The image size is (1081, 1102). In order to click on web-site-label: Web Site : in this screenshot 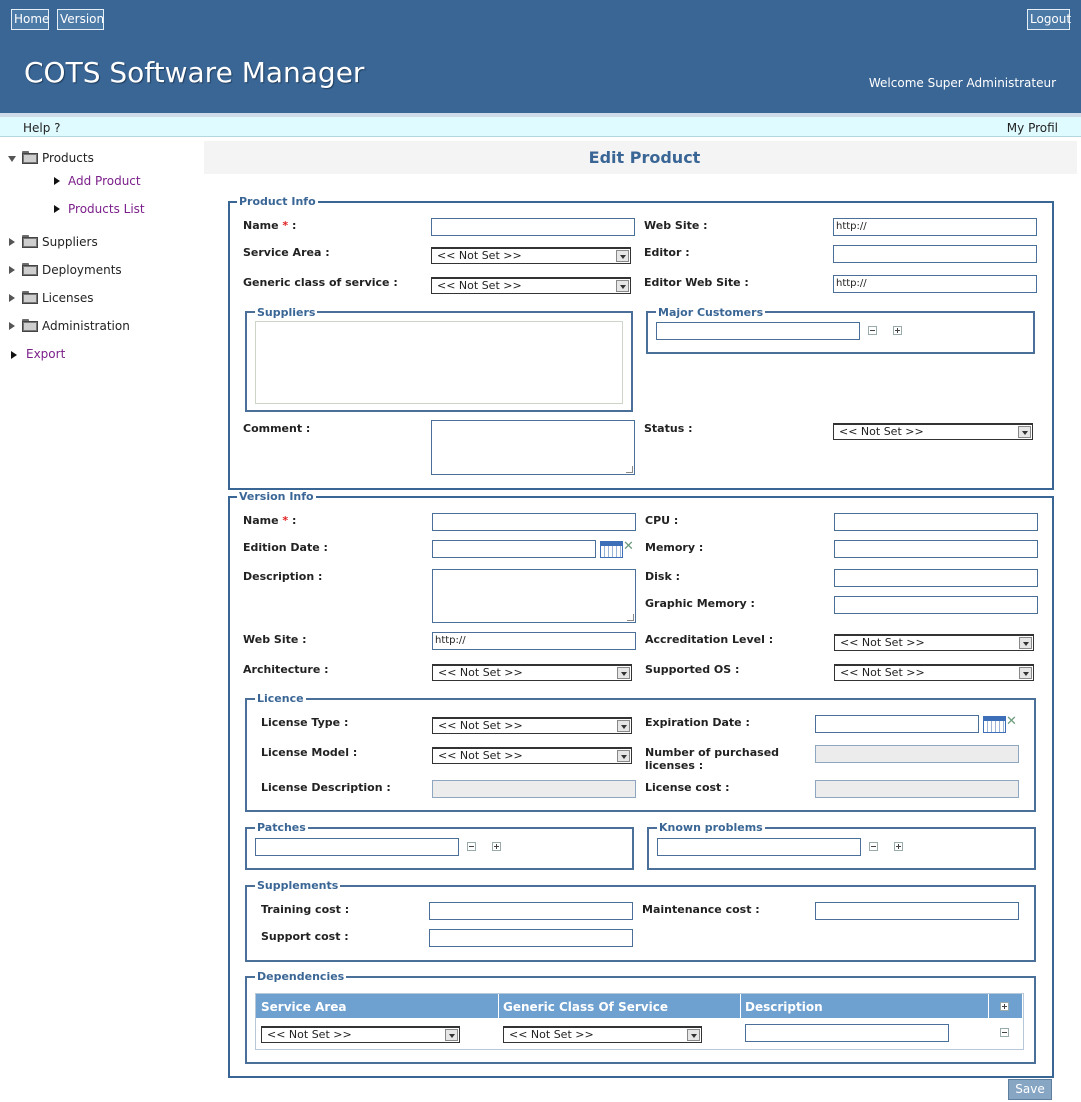, I will do `click(676, 225)`.